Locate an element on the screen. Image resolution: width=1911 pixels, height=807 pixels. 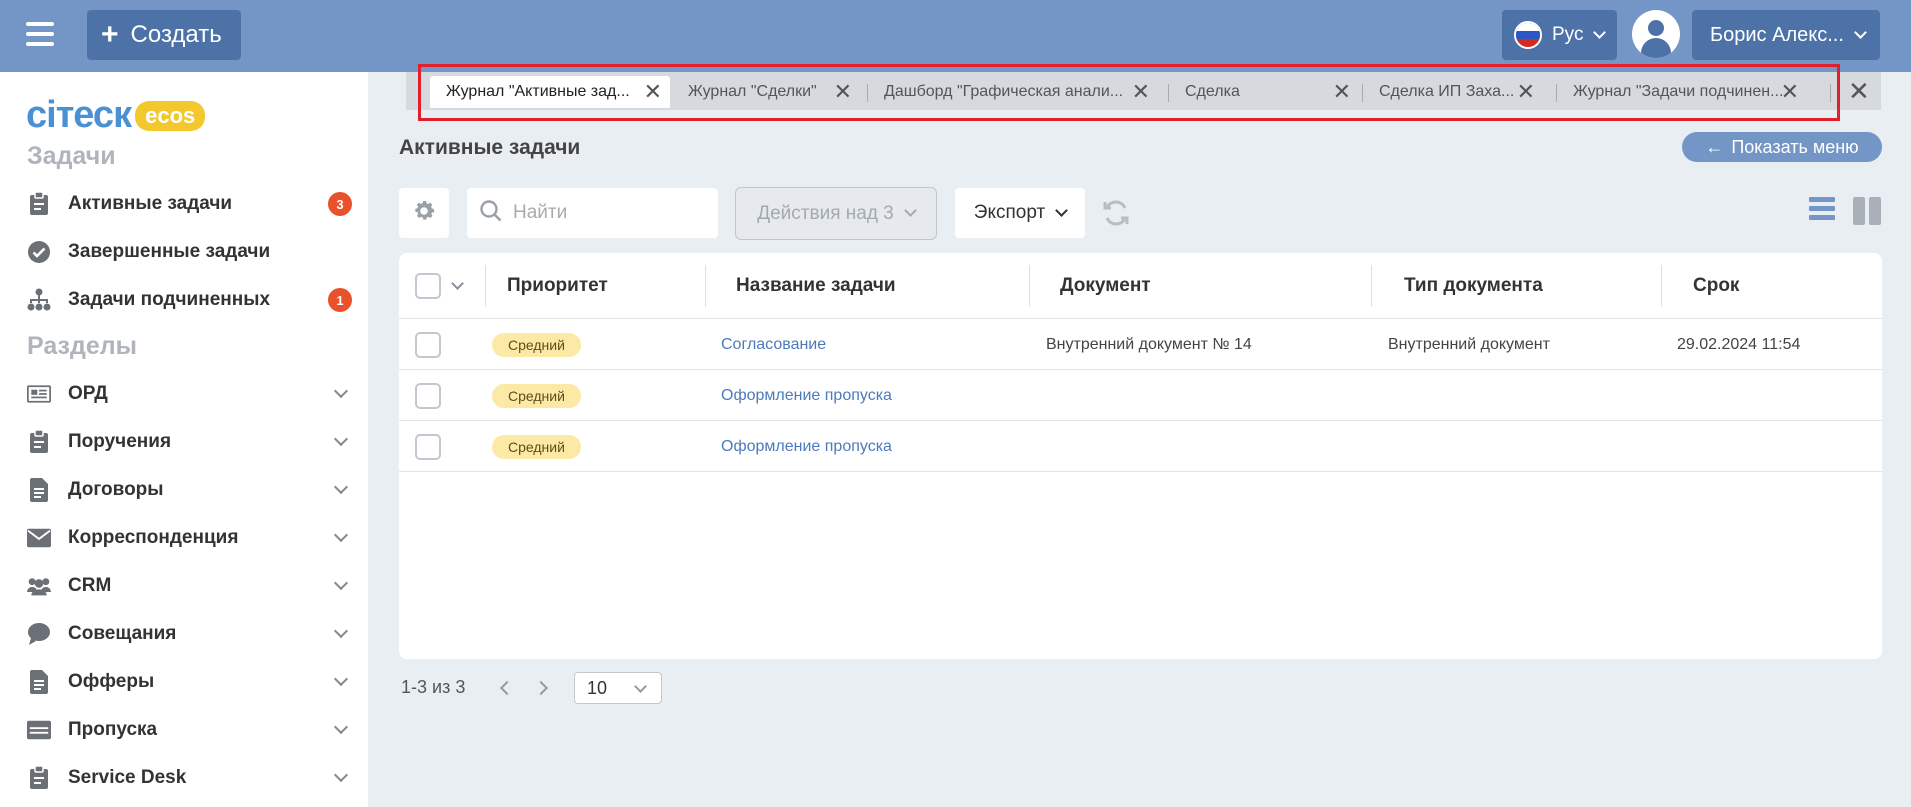
refresh-icon is located at coordinates (1116, 213).